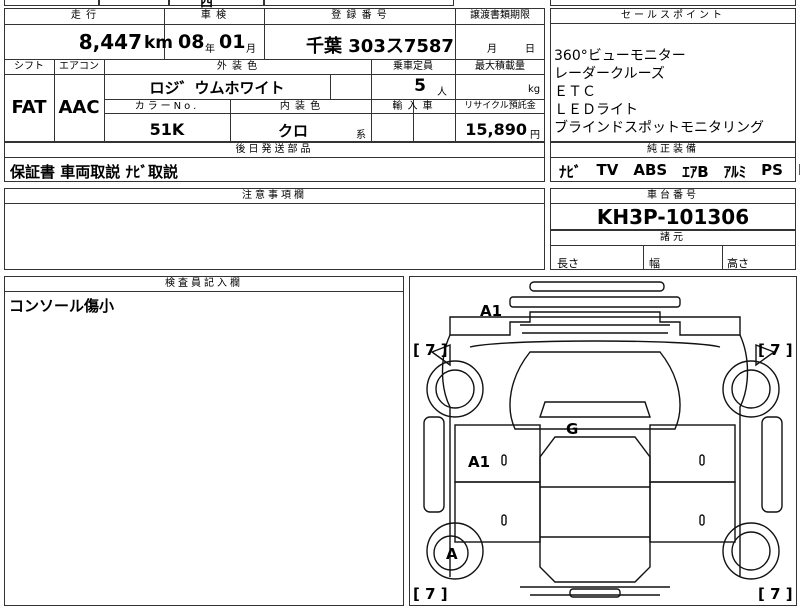 The image size is (800, 609). I want to click on sales-point-item: レーダークルーズ, so click(609, 74).